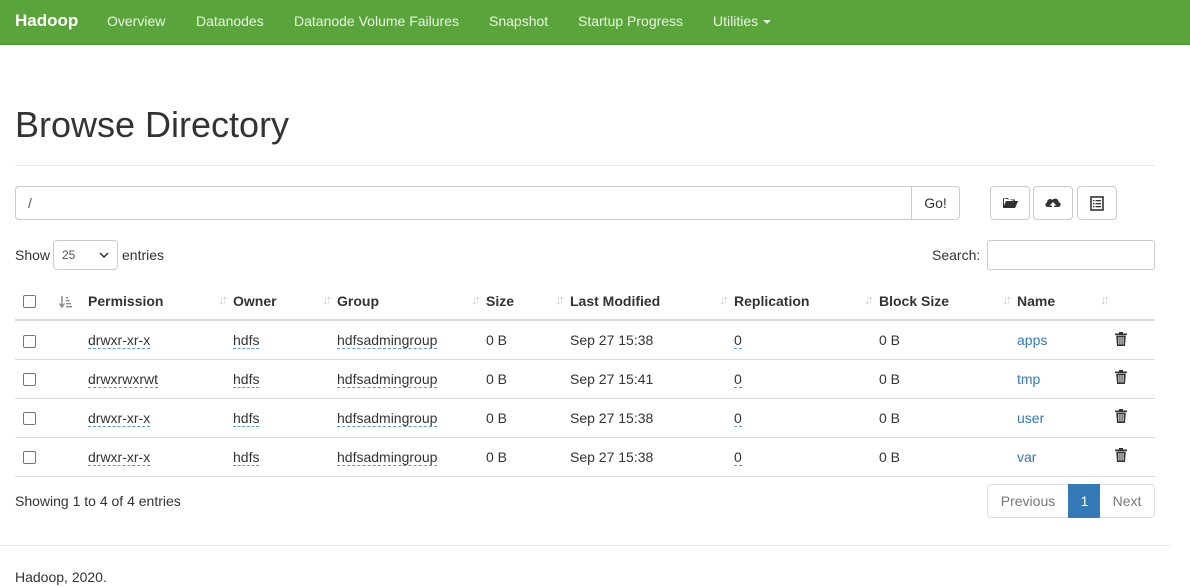  What do you see at coordinates (1066, 379) in the screenshot?
I see `name-cell: tmp` at bounding box center [1066, 379].